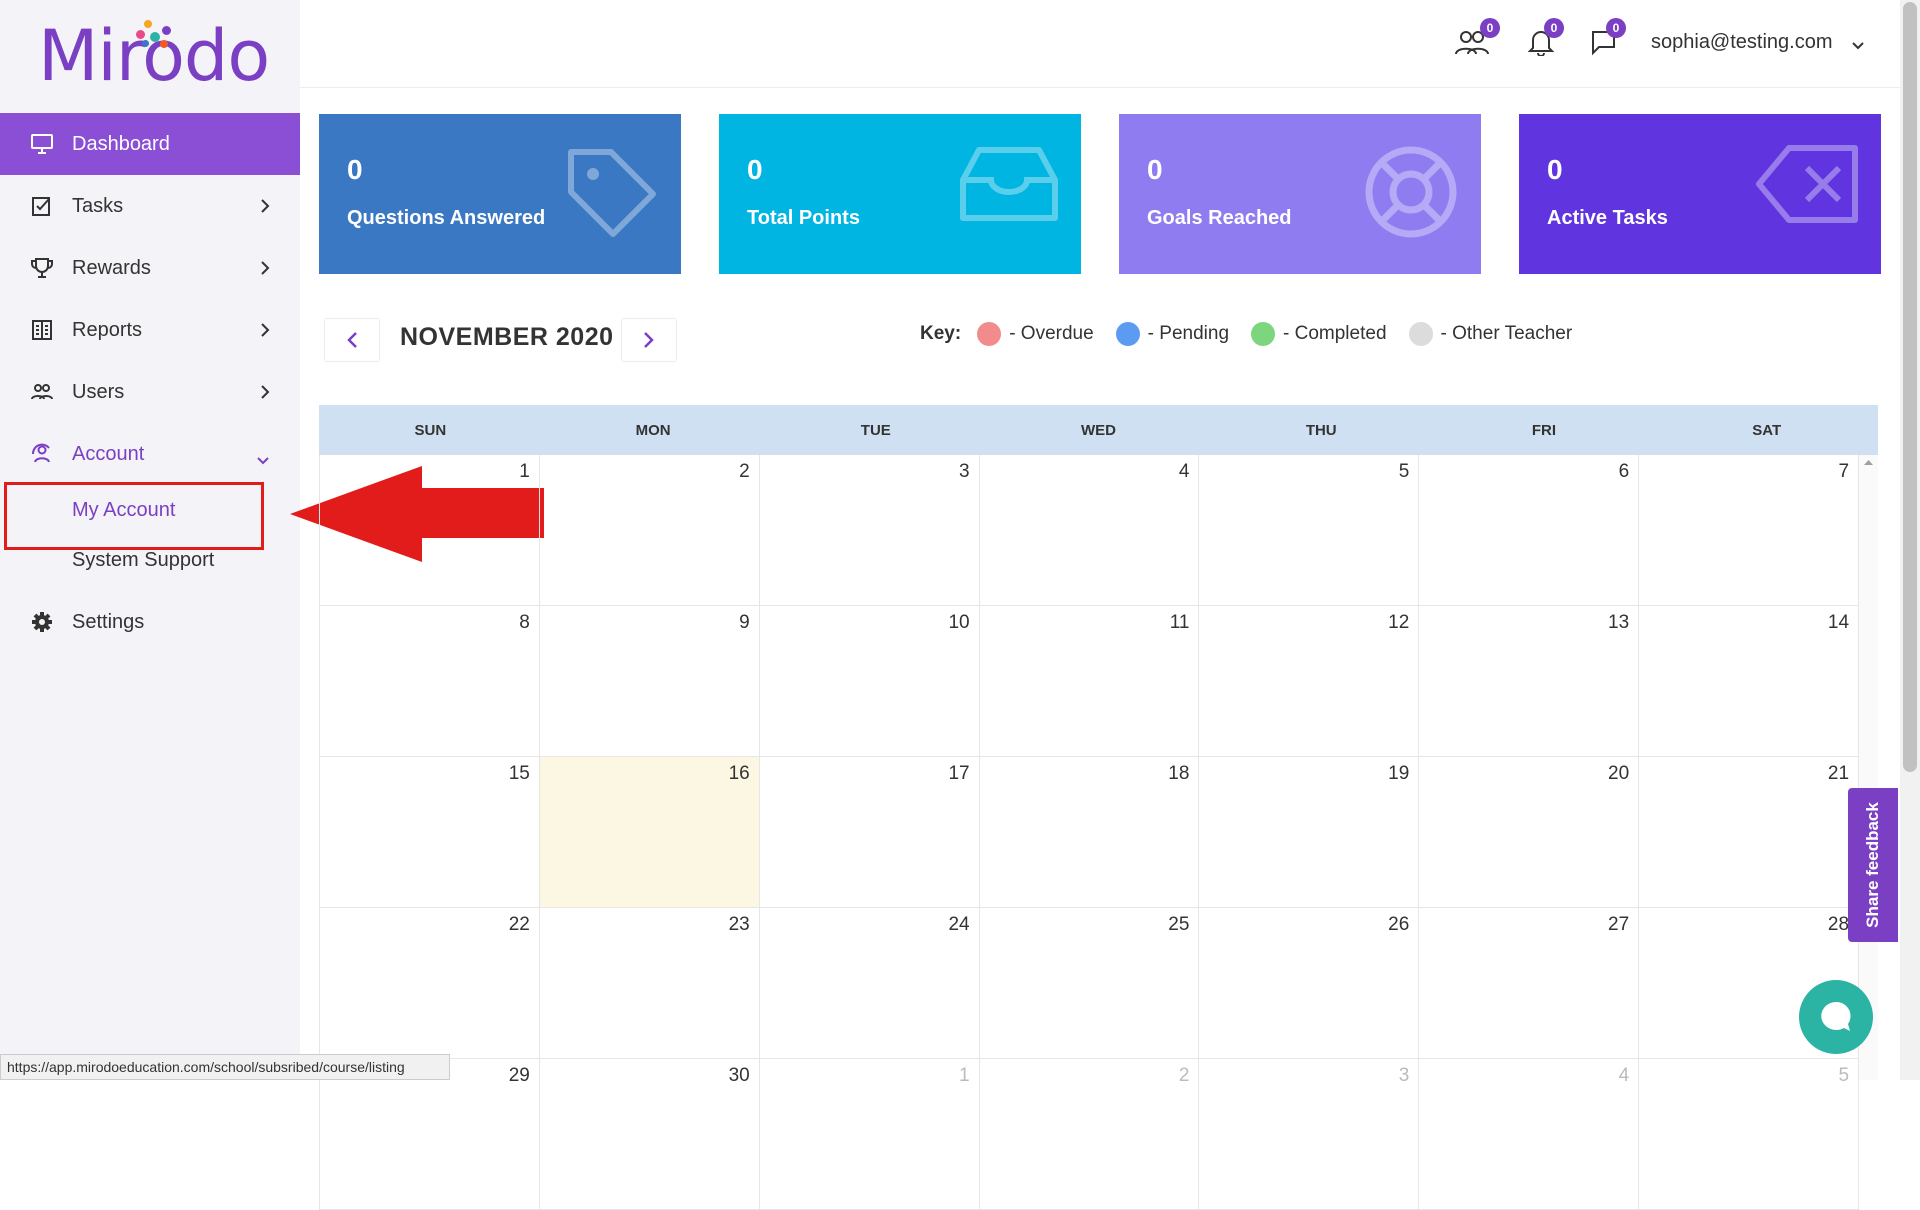 The image size is (1920, 1210). What do you see at coordinates (429, 832) in the screenshot?
I see `calendar-day-cell: 15` at bounding box center [429, 832].